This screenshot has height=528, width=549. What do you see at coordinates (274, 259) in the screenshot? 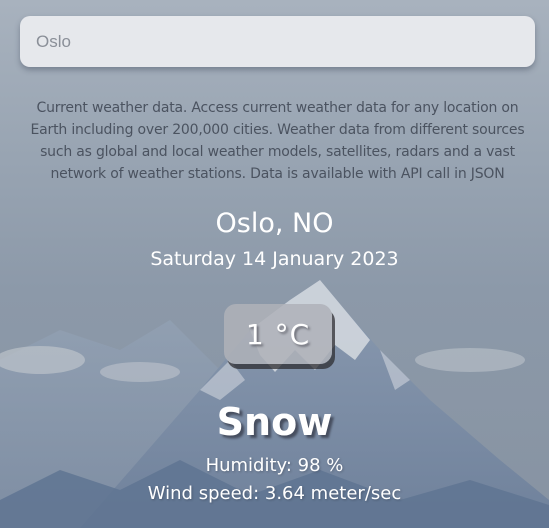
I see `date-label: Saturday 14 January 2023` at bounding box center [274, 259].